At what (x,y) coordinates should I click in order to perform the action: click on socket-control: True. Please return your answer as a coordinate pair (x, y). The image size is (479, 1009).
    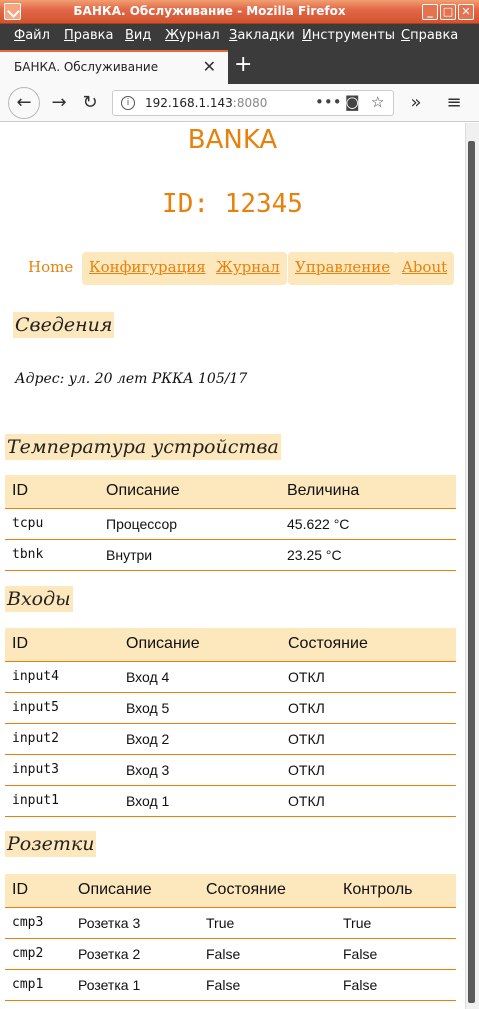
    Looking at the image, I should click on (396, 923).